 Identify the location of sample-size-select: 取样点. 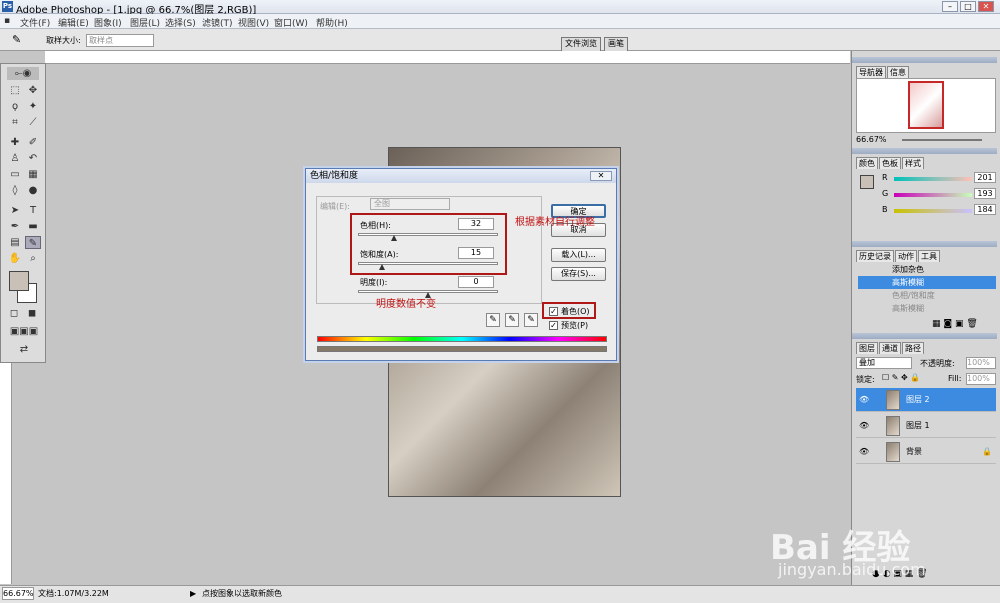
(120, 40).